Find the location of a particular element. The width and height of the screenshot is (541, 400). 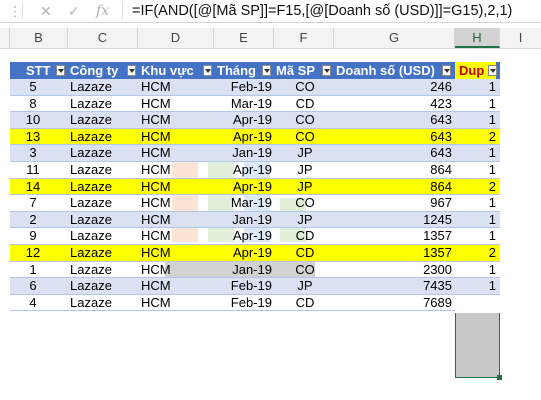

column-header-g: G is located at coordinates (394, 38).